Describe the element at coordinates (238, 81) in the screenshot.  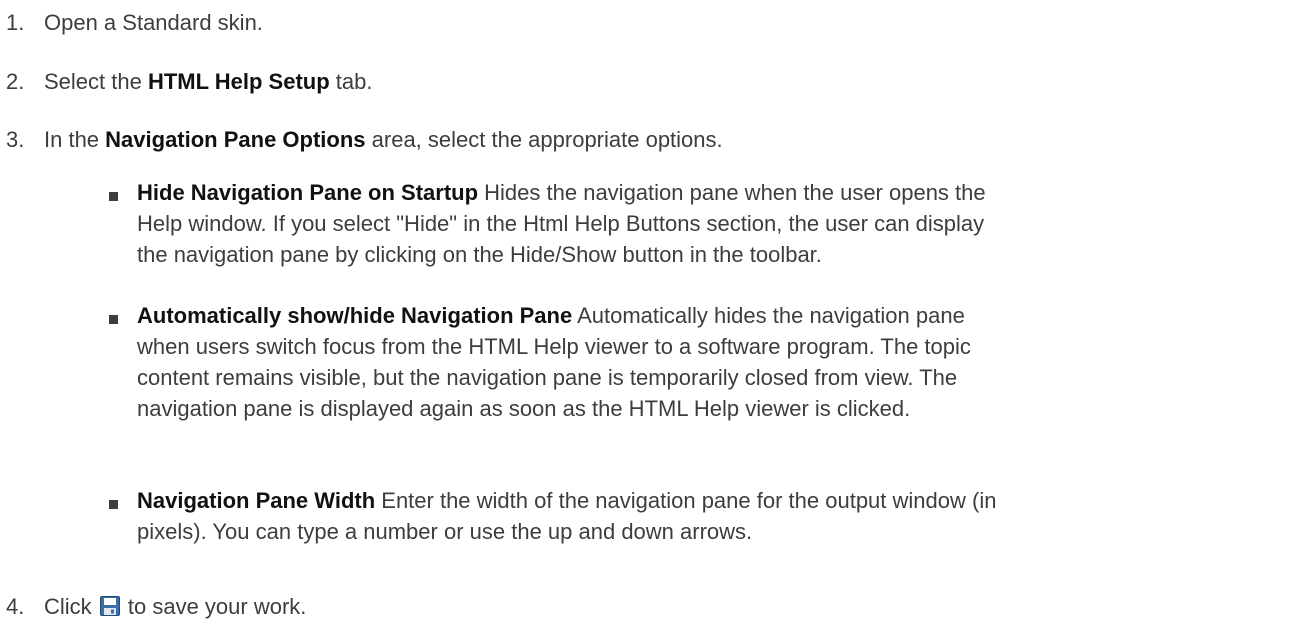
I see `ui-term: HTML Help Setup` at that location.